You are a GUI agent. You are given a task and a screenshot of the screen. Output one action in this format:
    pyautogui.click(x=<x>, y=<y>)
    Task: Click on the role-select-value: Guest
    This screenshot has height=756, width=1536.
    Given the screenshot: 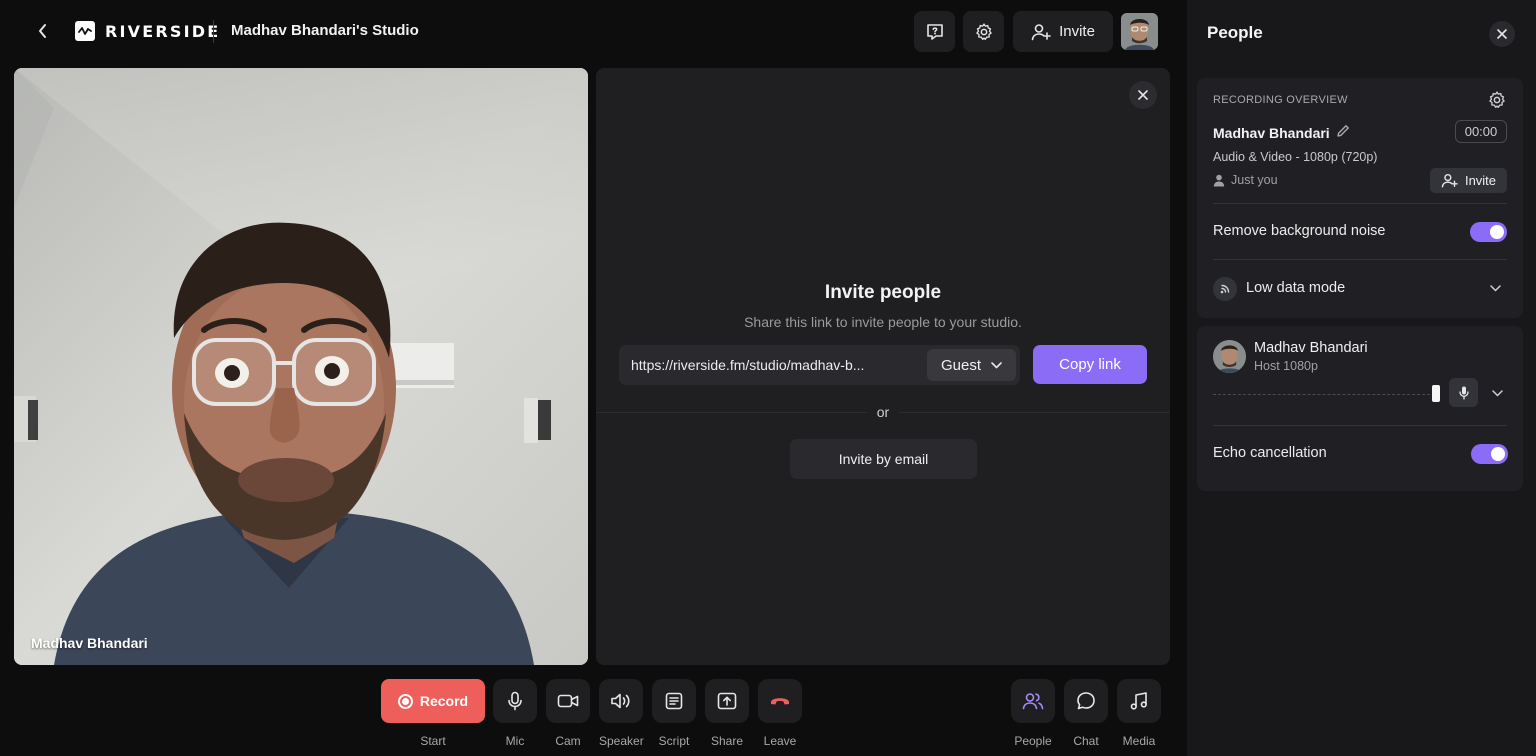 What is the action you would take?
    pyautogui.click(x=961, y=365)
    